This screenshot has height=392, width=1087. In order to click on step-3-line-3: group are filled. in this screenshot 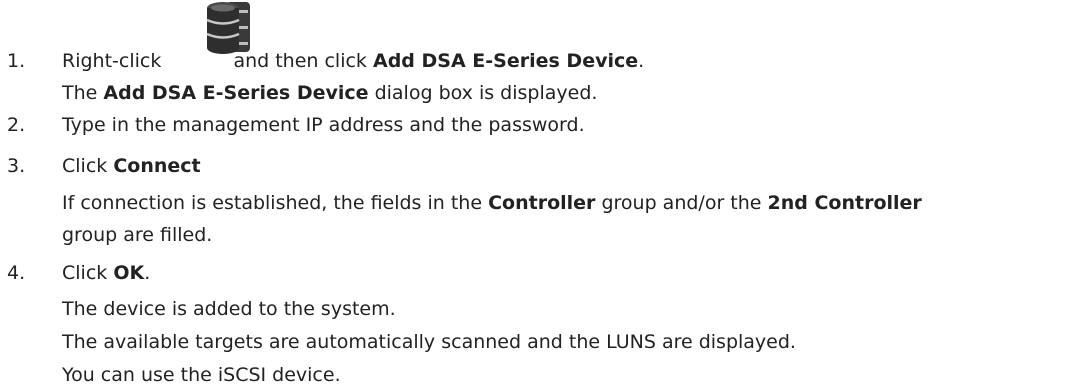, I will do `click(137, 235)`.